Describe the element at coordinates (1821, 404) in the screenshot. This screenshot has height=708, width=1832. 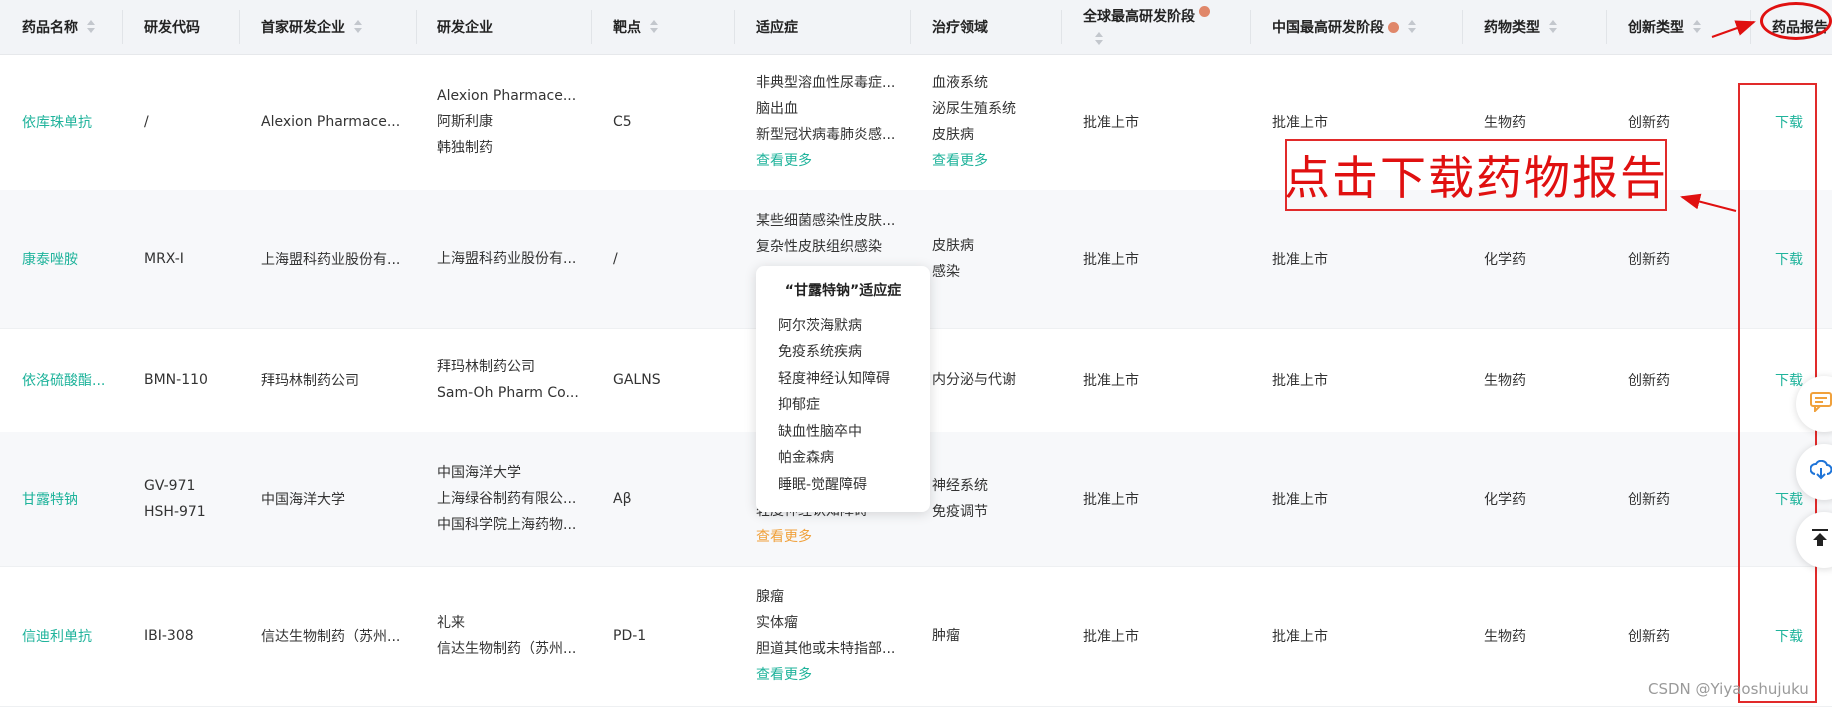
I see `chat-icon` at that location.